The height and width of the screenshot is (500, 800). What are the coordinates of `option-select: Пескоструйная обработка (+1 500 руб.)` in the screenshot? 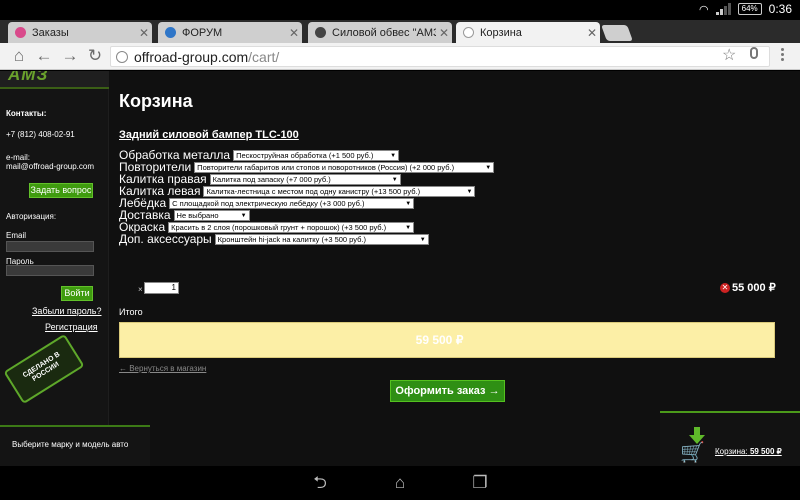 It's located at (316, 155).